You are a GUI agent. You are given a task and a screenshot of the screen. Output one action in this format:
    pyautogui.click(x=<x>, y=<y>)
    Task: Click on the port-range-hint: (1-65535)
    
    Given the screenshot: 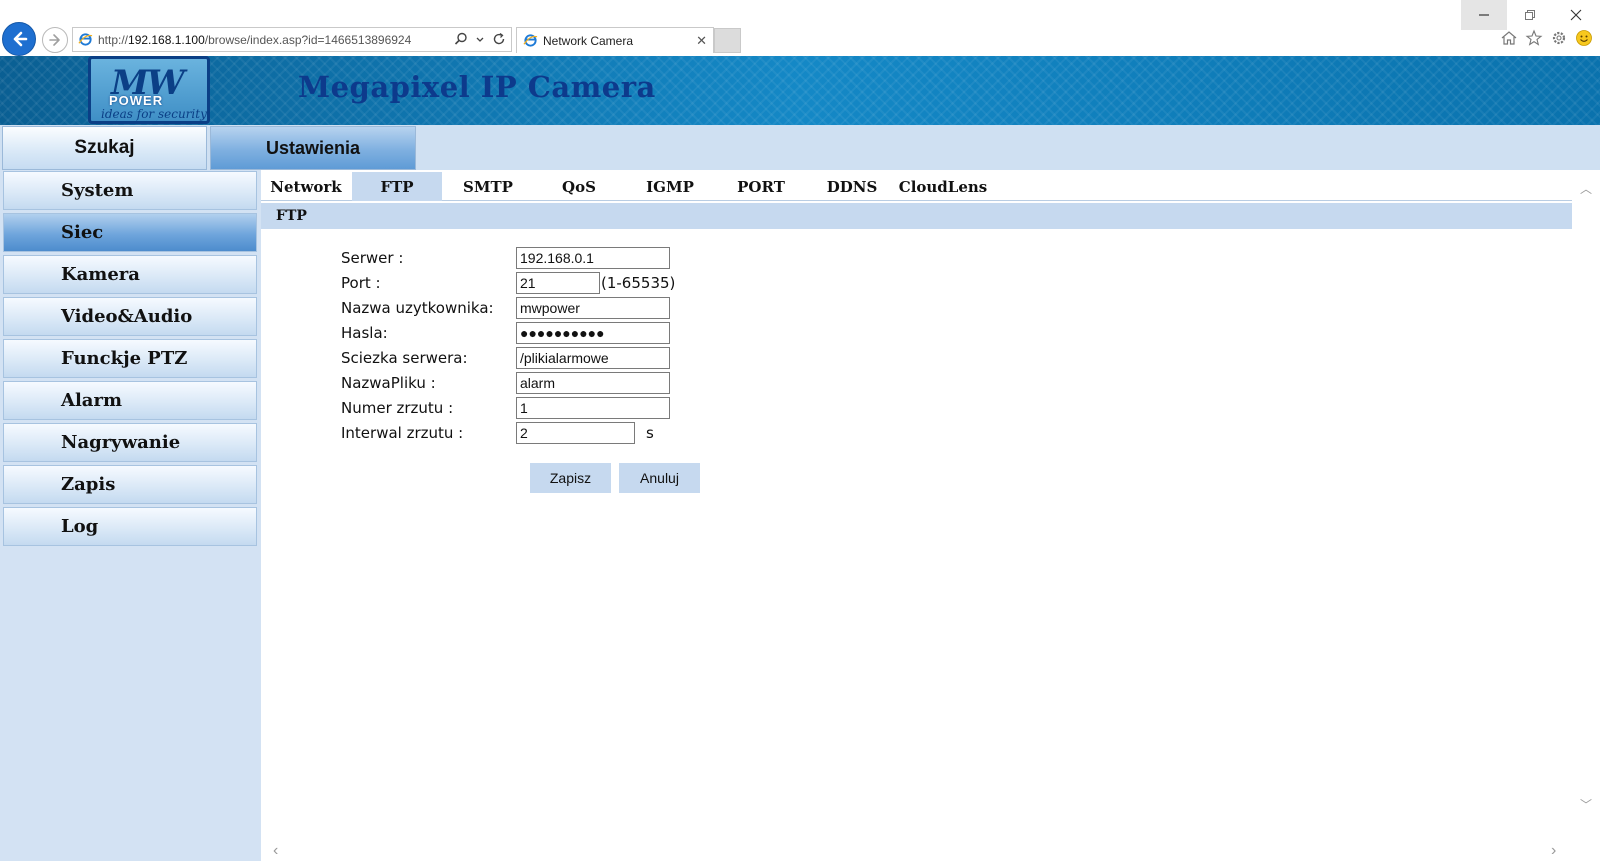 What is the action you would take?
    pyautogui.click(x=638, y=283)
    